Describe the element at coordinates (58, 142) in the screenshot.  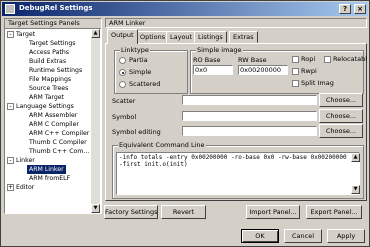
I see `tree-item-thumb-c-compiler: Thumb C Compiler` at that location.